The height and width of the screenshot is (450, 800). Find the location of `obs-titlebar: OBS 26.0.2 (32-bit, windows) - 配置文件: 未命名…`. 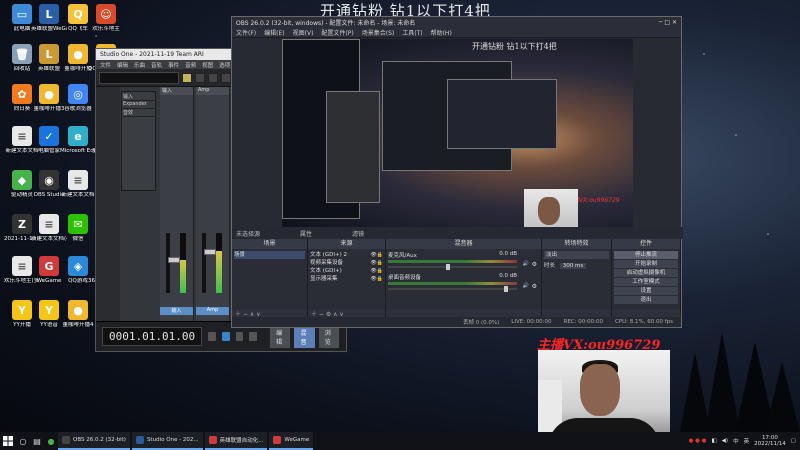

obs-titlebar: OBS 26.0.2 (32-bit, windows) - 配置文件: 未命名… is located at coordinates (456, 22).